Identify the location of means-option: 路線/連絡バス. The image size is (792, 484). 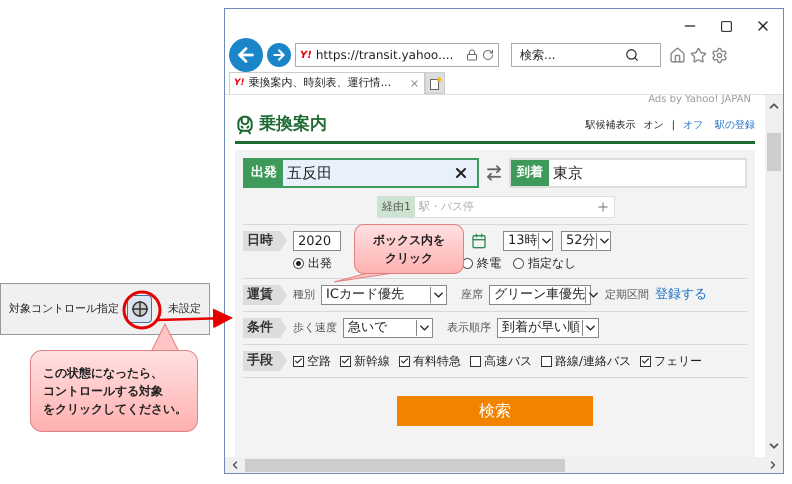
(586, 361).